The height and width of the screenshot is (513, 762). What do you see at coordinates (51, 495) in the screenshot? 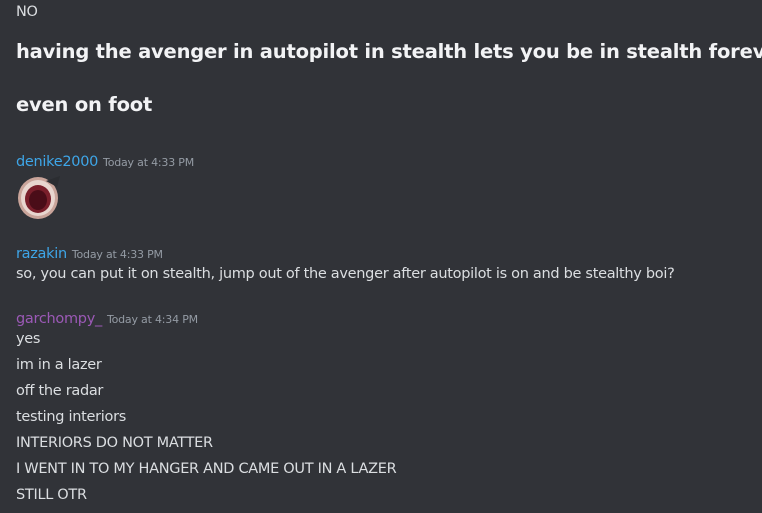
I see `message-text: STILL OTR` at bounding box center [51, 495].